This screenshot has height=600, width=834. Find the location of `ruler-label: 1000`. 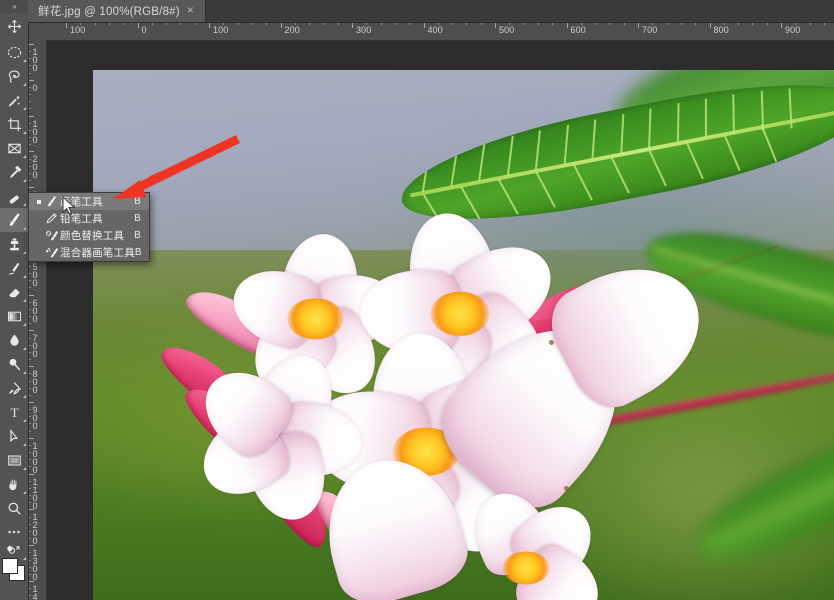

ruler-label: 1000 is located at coordinates (35, 456).